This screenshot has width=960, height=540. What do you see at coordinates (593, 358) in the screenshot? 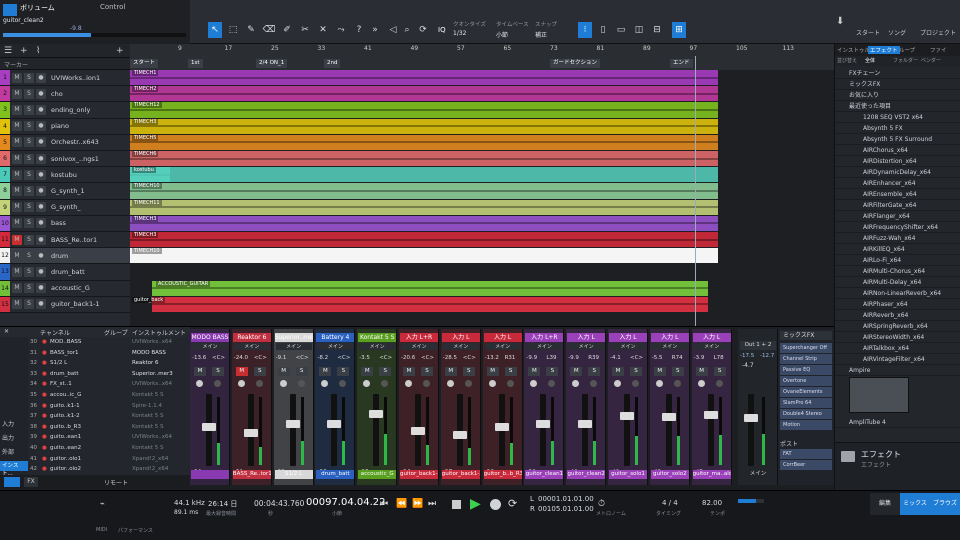
I see `channel-pan: R39` at bounding box center [593, 358].